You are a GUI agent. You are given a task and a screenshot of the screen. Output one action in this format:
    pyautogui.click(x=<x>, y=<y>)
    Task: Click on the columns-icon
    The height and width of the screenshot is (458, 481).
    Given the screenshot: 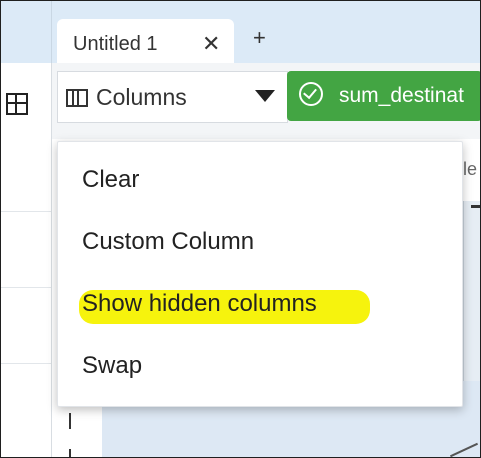 What is the action you would take?
    pyautogui.click(x=77, y=98)
    